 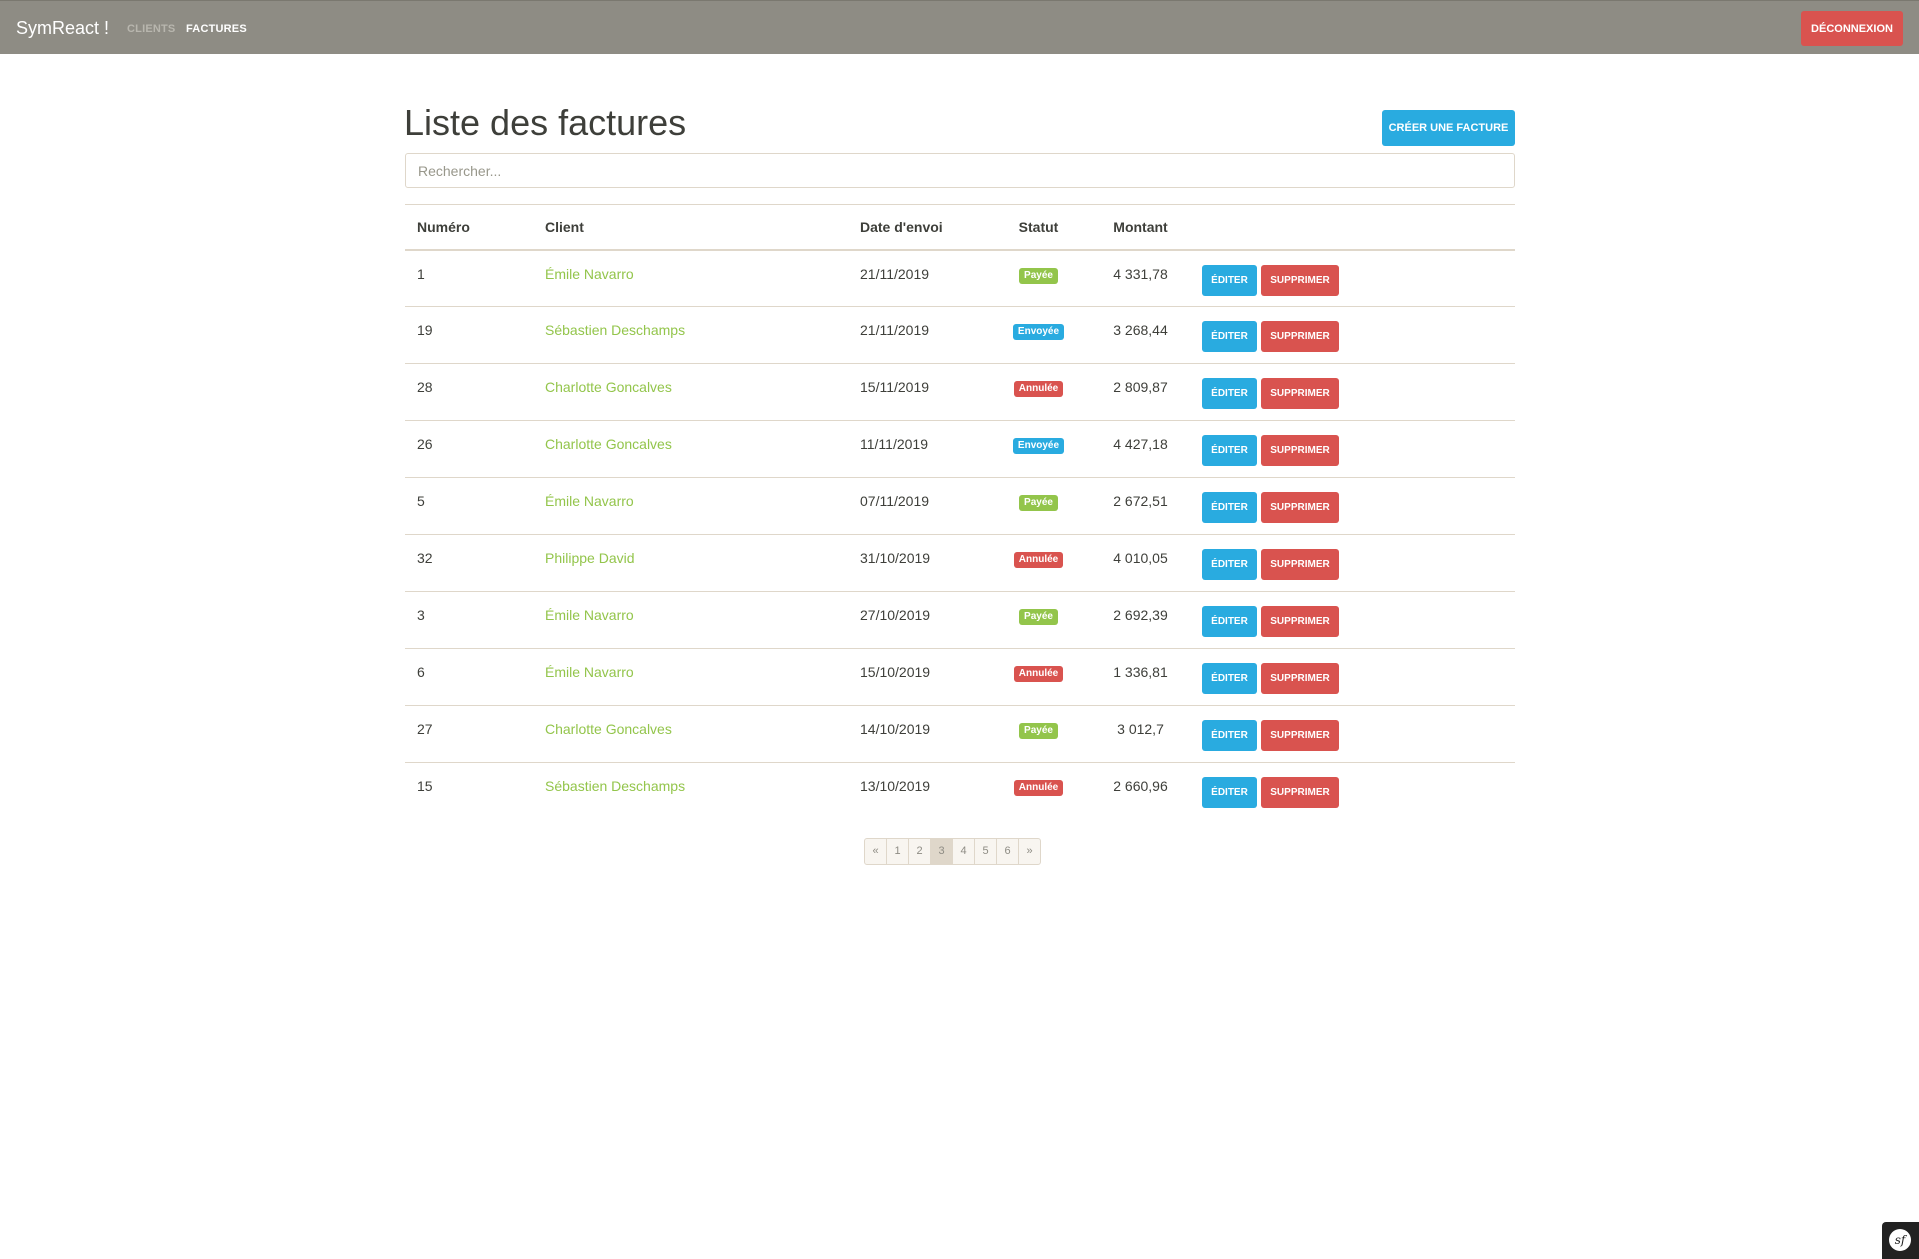 I want to click on nav-link-clients: Clients, so click(x=151, y=29).